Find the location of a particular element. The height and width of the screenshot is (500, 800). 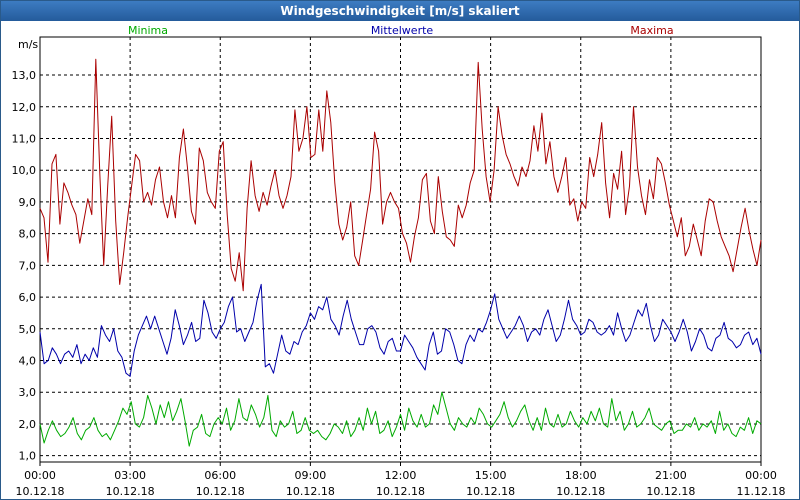

legend: Minima Mittelwerte Maxima is located at coordinates (401, 30).